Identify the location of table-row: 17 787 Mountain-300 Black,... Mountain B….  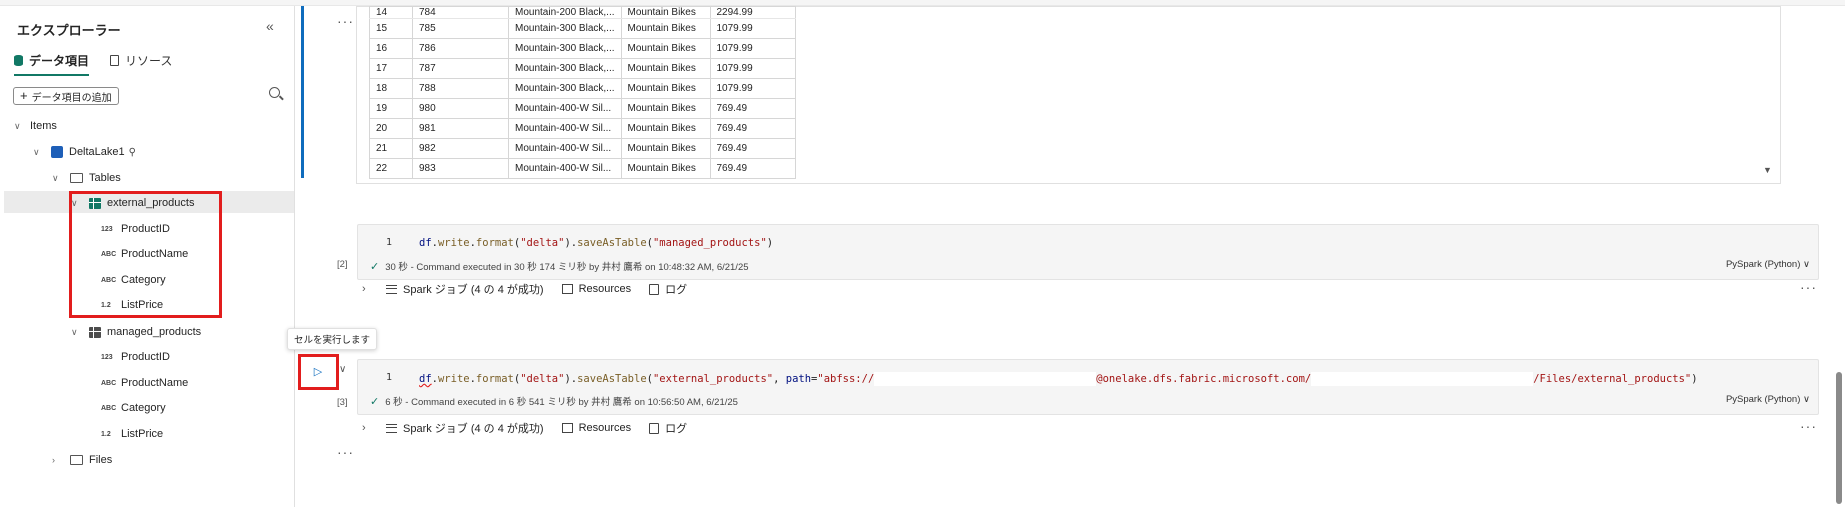
(582, 68).